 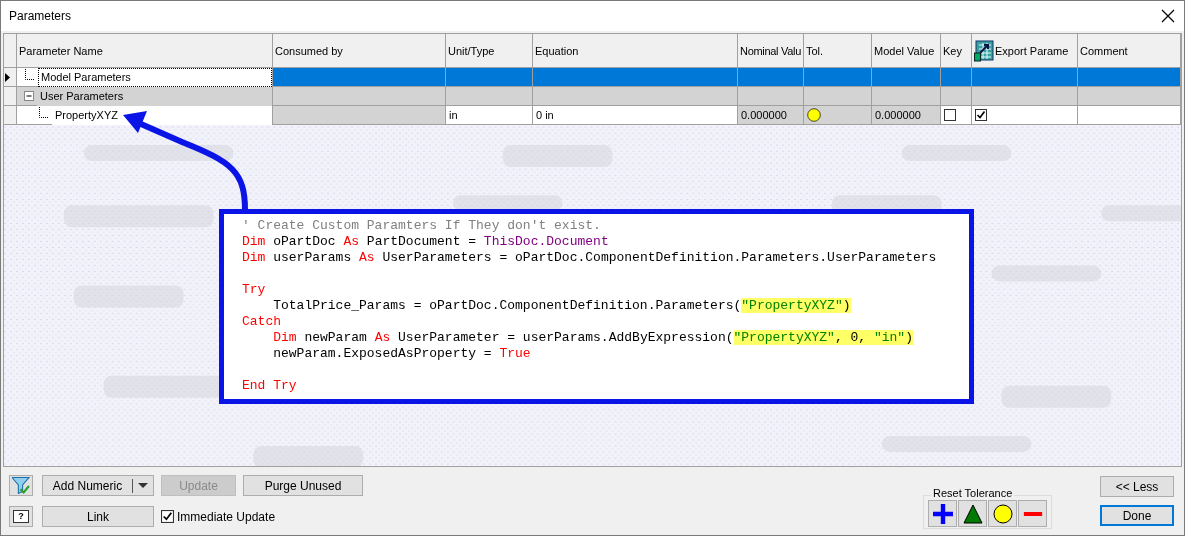 What do you see at coordinates (589, 258) in the screenshot?
I see `code-line: Dim userParams As UserParameters = oPartDoc.ComponentDefinition.Parameters.UserParameters` at bounding box center [589, 258].